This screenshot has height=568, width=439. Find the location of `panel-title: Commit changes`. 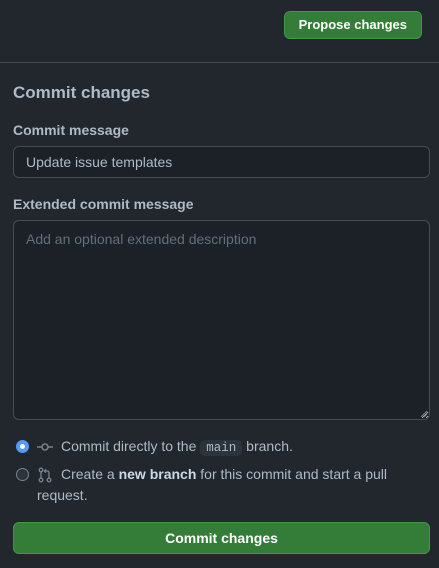

panel-title: Commit changes is located at coordinates (81, 92).